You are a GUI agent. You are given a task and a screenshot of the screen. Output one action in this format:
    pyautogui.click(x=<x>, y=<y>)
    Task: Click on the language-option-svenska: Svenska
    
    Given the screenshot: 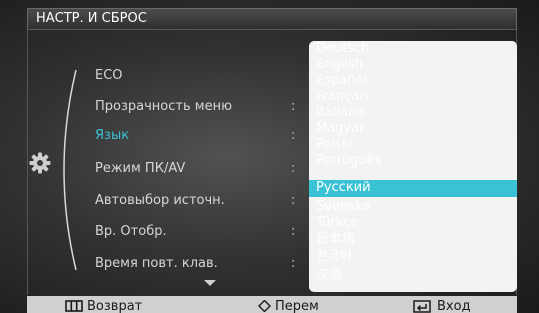 What is the action you would take?
    pyautogui.click(x=413, y=207)
    